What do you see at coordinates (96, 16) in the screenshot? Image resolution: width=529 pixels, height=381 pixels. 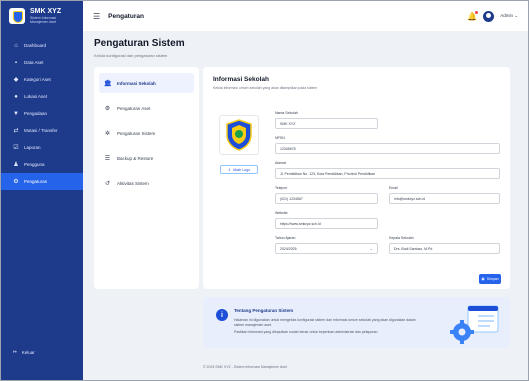 I see `menu-toggle-icon: ☰` at bounding box center [96, 16].